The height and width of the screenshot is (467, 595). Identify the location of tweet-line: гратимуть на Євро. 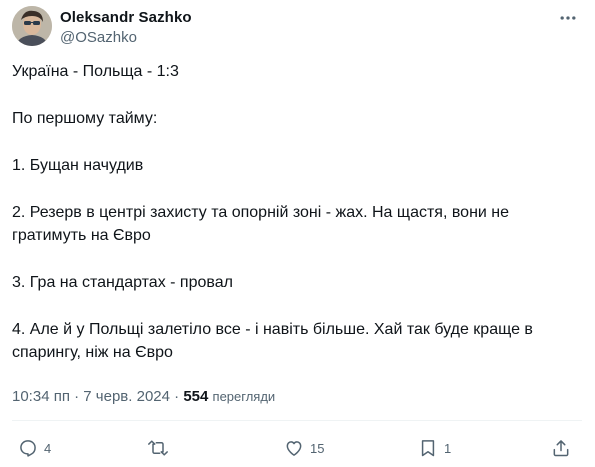
(81, 235).